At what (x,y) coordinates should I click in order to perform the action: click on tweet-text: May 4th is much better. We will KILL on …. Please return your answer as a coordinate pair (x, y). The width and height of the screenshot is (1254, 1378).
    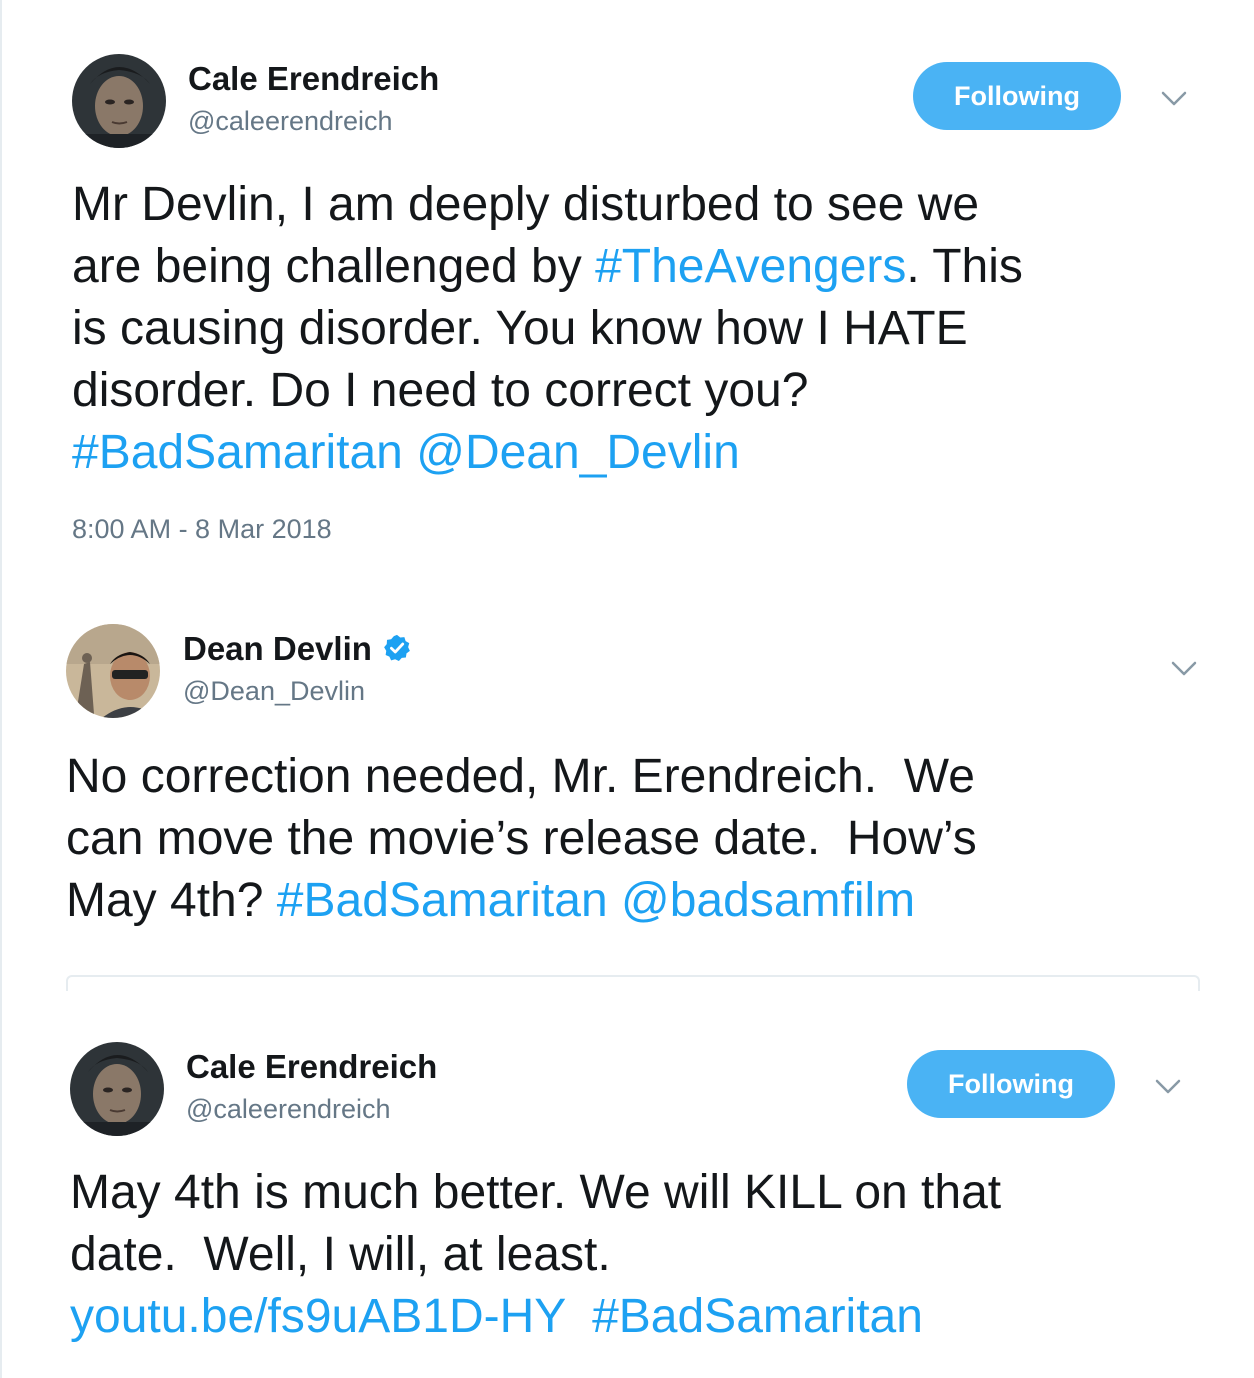
    Looking at the image, I should click on (535, 1255).